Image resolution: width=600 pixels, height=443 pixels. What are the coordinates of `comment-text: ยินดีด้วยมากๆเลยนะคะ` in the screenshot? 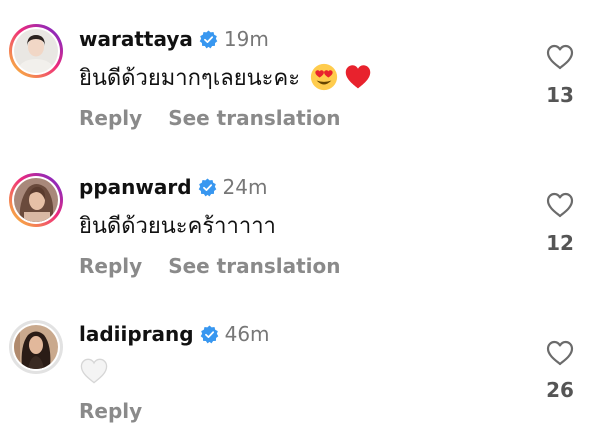 It's located at (225, 77).